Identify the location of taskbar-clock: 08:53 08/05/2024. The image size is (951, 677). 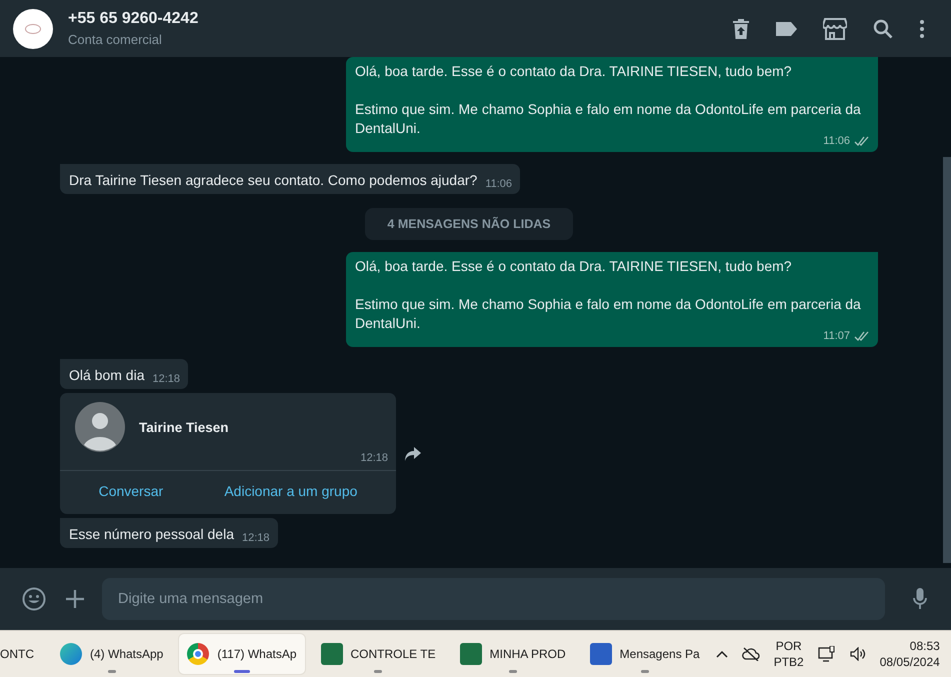
(910, 654).